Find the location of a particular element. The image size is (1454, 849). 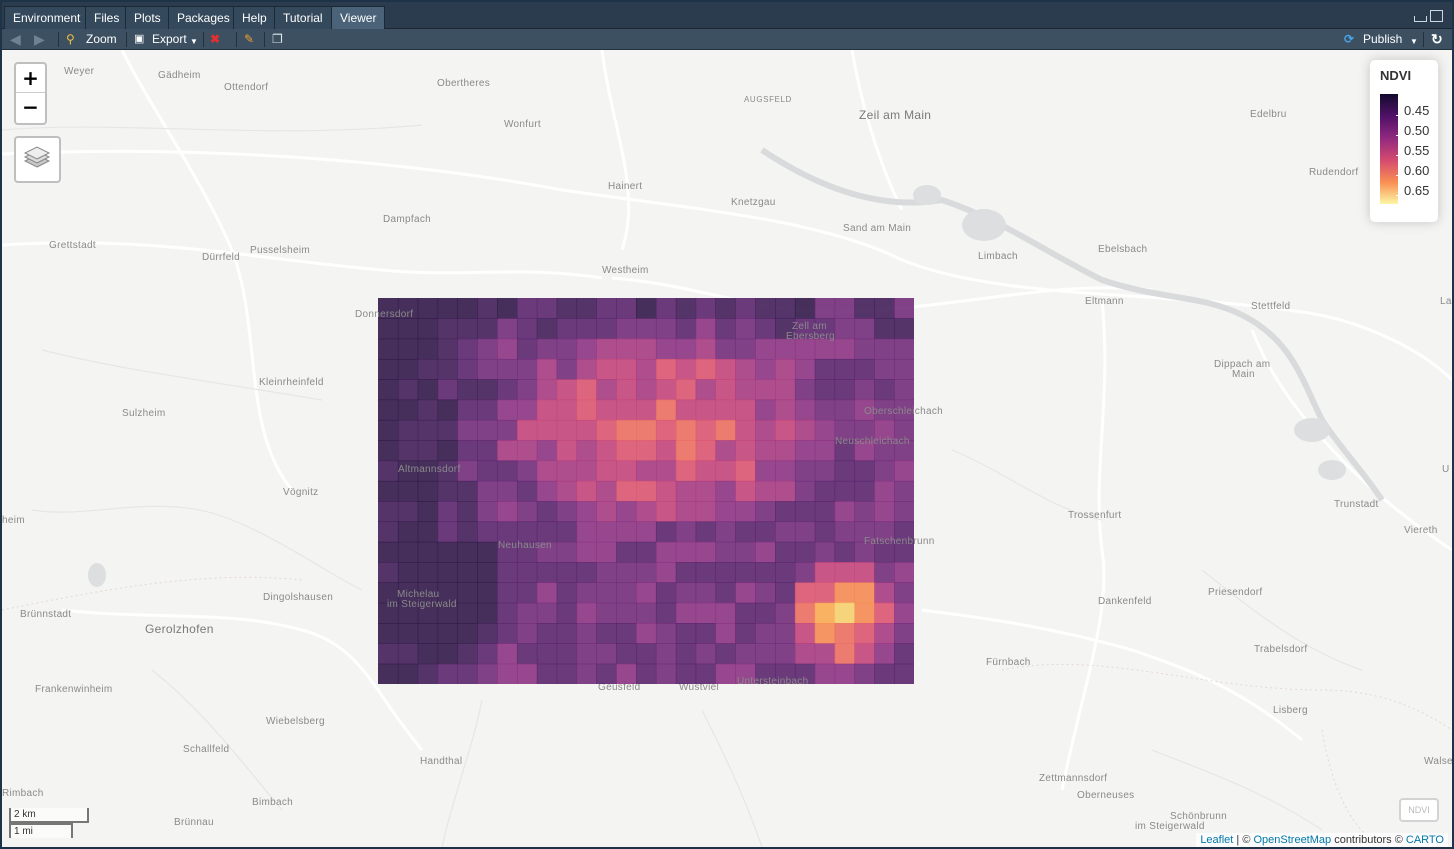

refresh-icon: ↻ is located at coordinates (1437, 39).